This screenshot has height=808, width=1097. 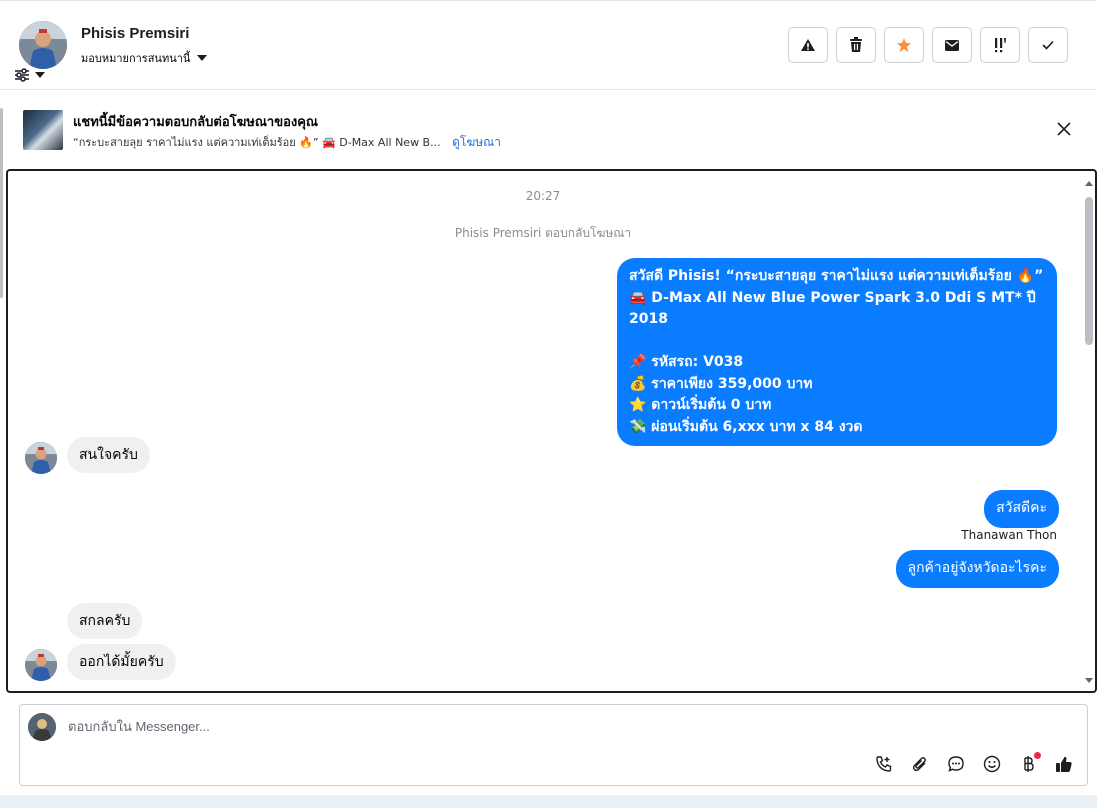 What do you see at coordinates (43, 45) in the screenshot?
I see `contact-avatar` at bounding box center [43, 45].